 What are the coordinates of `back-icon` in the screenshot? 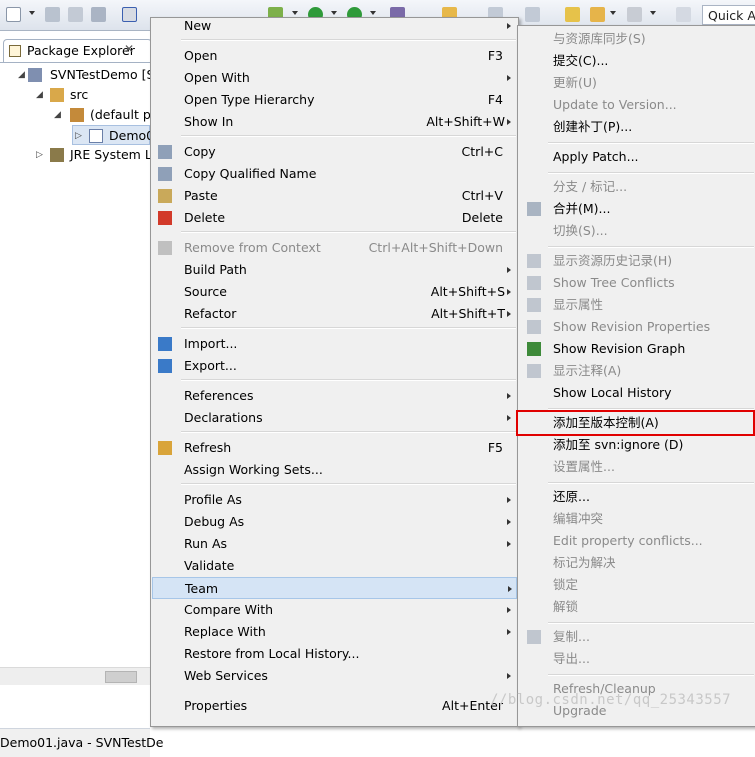 It's located at (597, 14).